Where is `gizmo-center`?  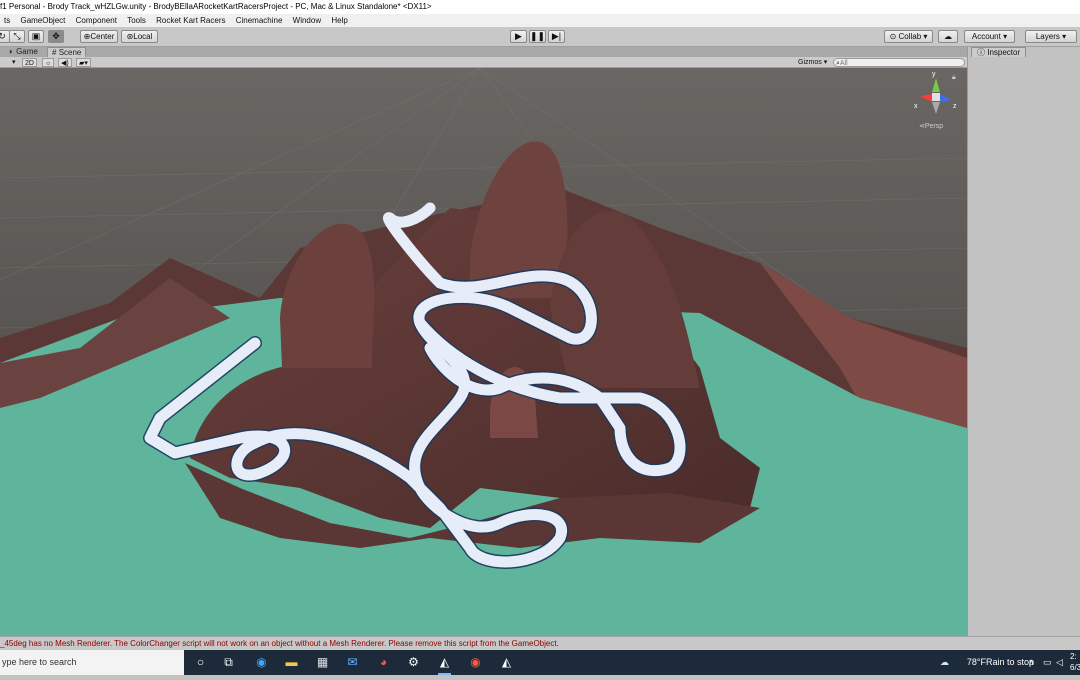 gizmo-center is located at coordinates (936, 97).